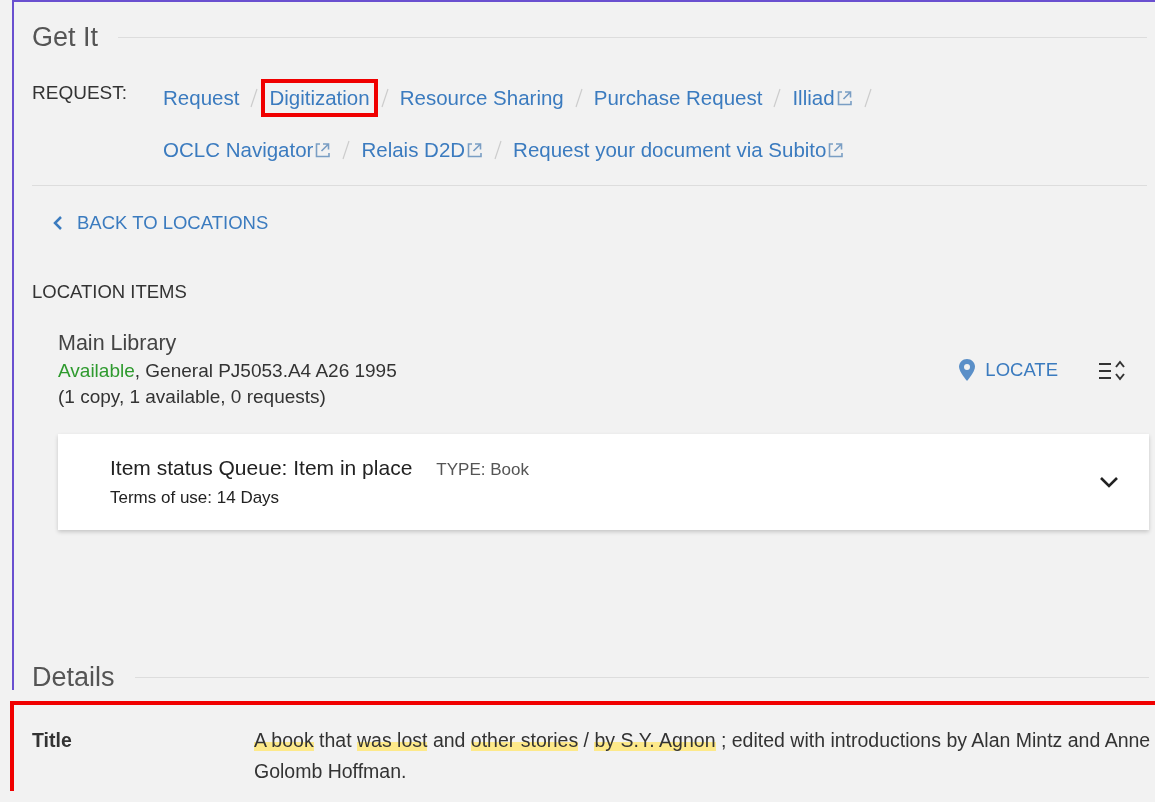 The image size is (1155, 802). I want to click on copies-summary: (1 copy, 1 available, 0 requests), so click(192, 397).